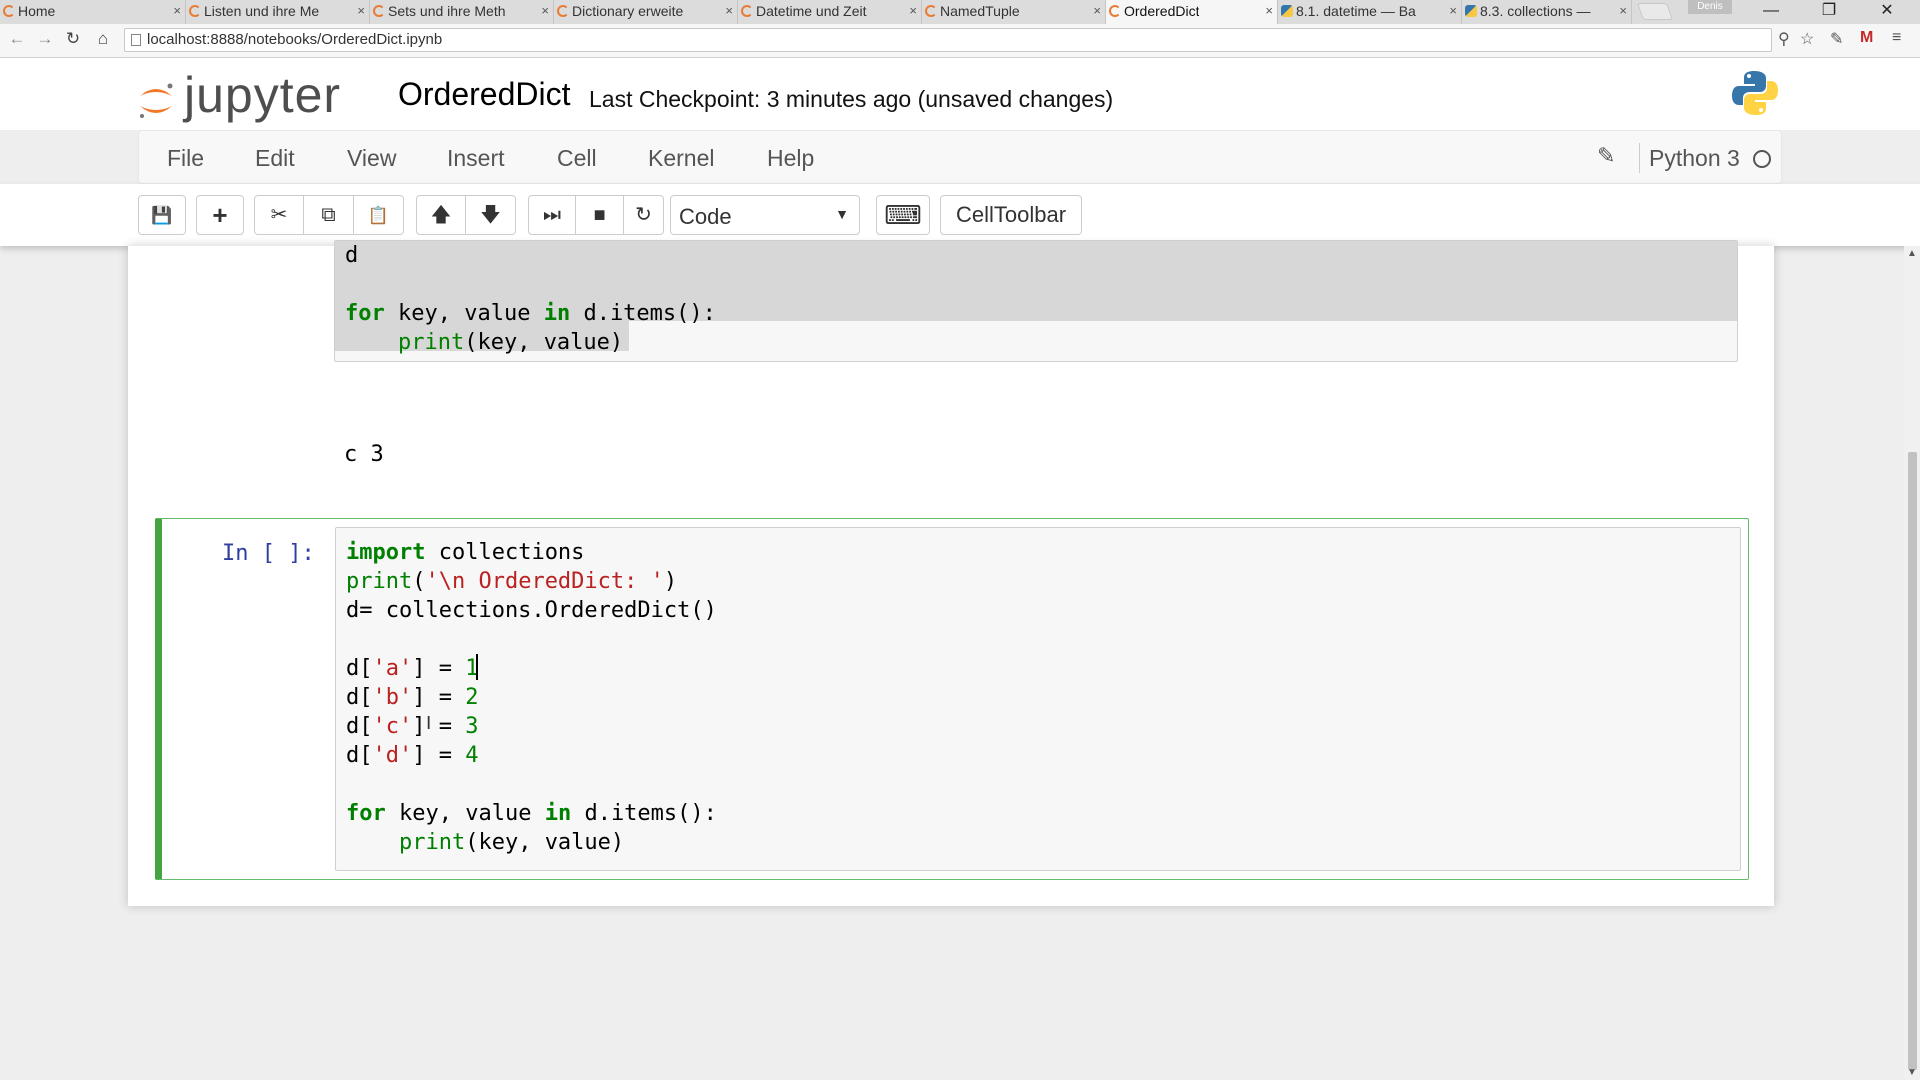 This screenshot has width=1920, height=1080. I want to click on menu-file: File, so click(185, 158).